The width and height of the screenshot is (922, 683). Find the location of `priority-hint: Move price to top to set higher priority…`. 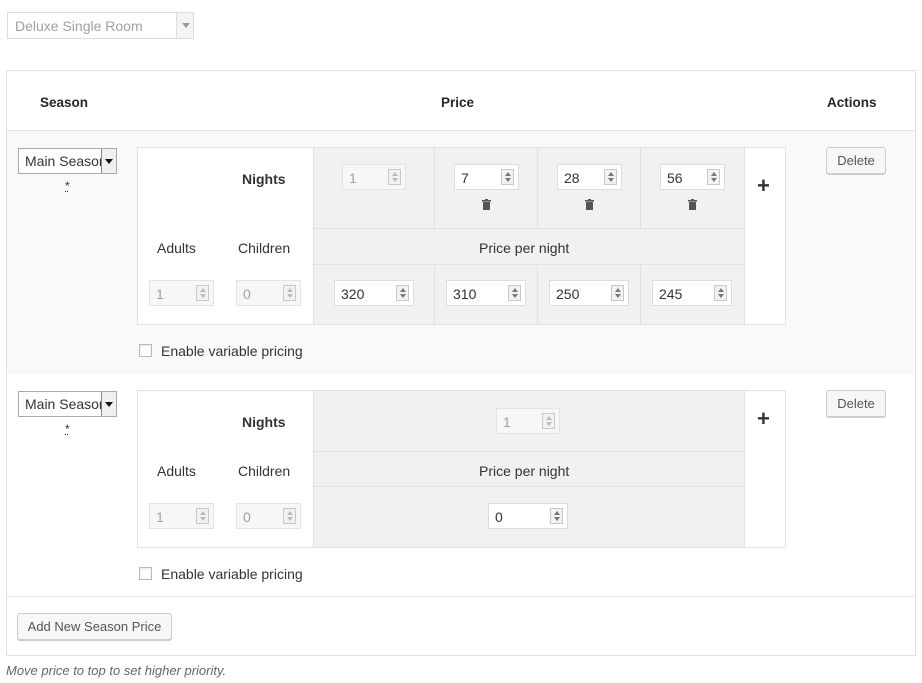

priority-hint: Move price to top to set higher priority… is located at coordinates (116, 670).